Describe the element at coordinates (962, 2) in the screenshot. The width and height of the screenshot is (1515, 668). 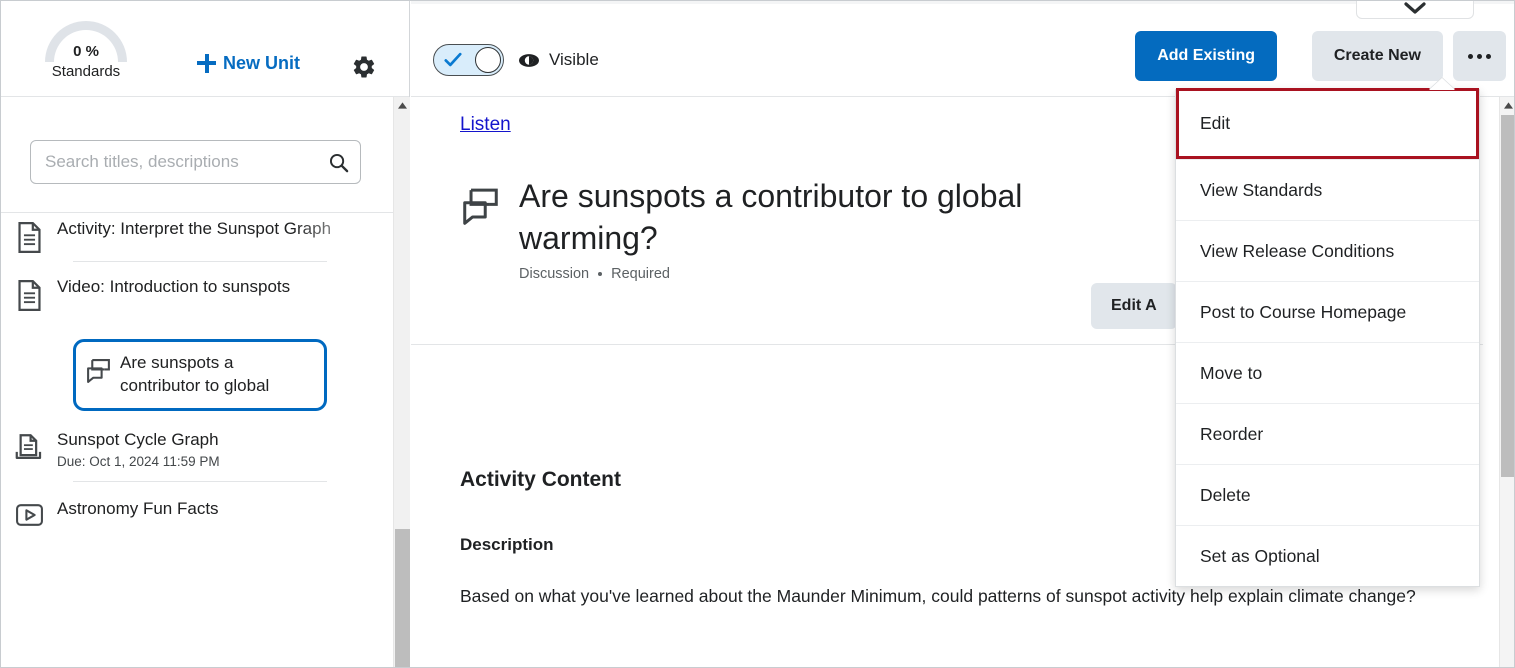
I see `toolbar-top-strip` at that location.